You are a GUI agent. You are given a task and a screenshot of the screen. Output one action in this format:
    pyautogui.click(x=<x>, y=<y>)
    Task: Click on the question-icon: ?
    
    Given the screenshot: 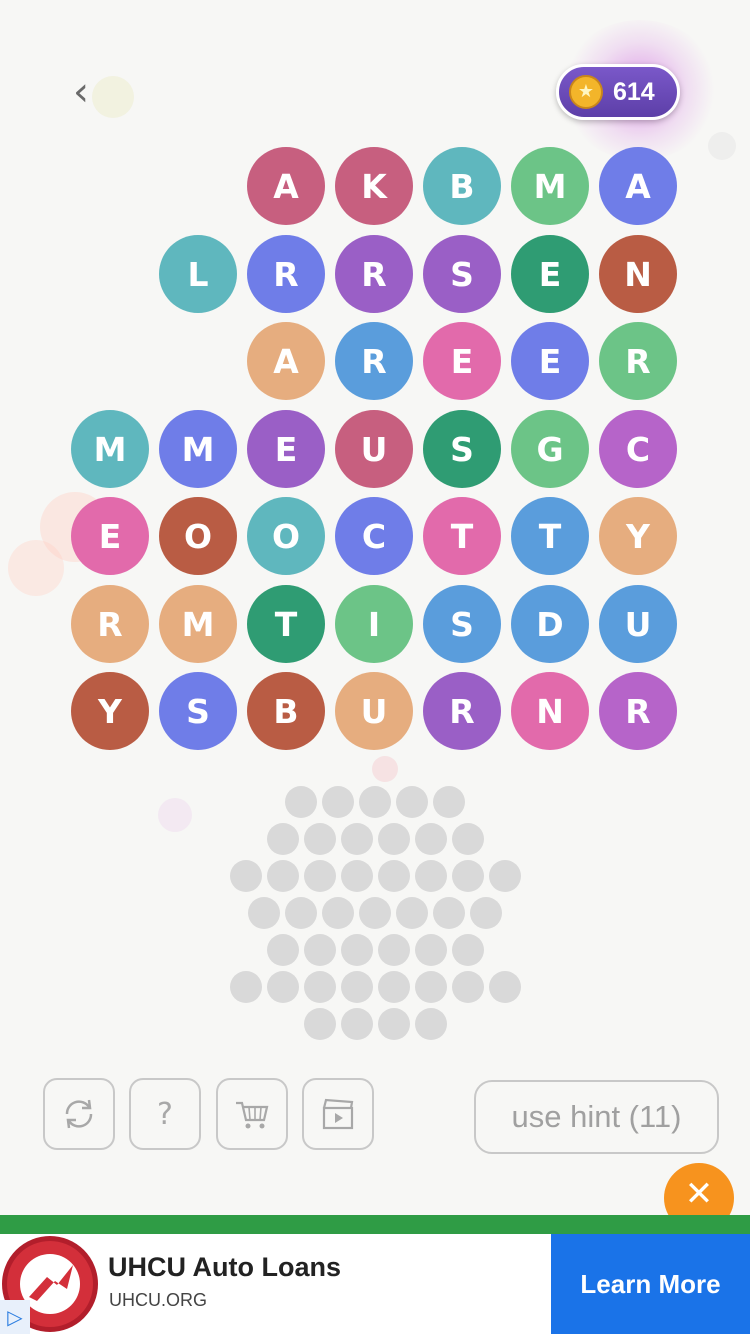 What is the action you would take?
    pyautogui.click(x=165, y=1114)
    